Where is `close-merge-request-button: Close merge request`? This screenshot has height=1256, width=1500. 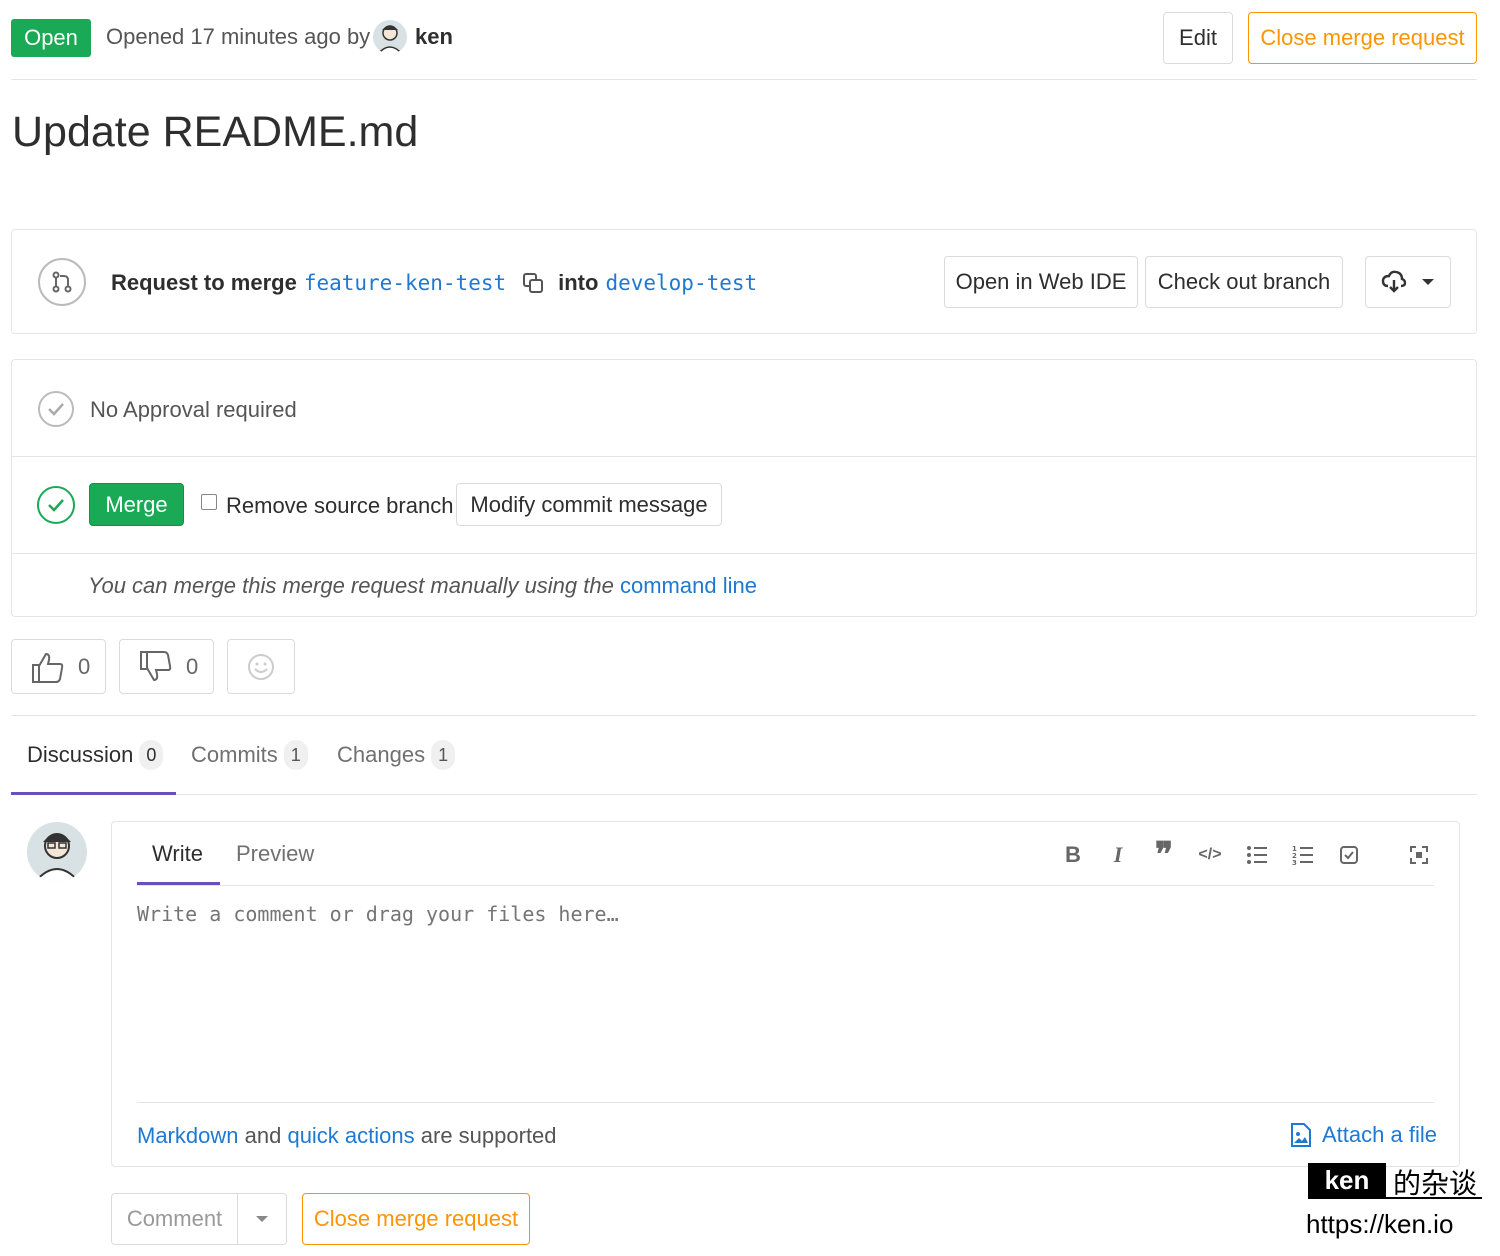
close-merge-request-button: Close merge request is located at coordinates (1362, 38).